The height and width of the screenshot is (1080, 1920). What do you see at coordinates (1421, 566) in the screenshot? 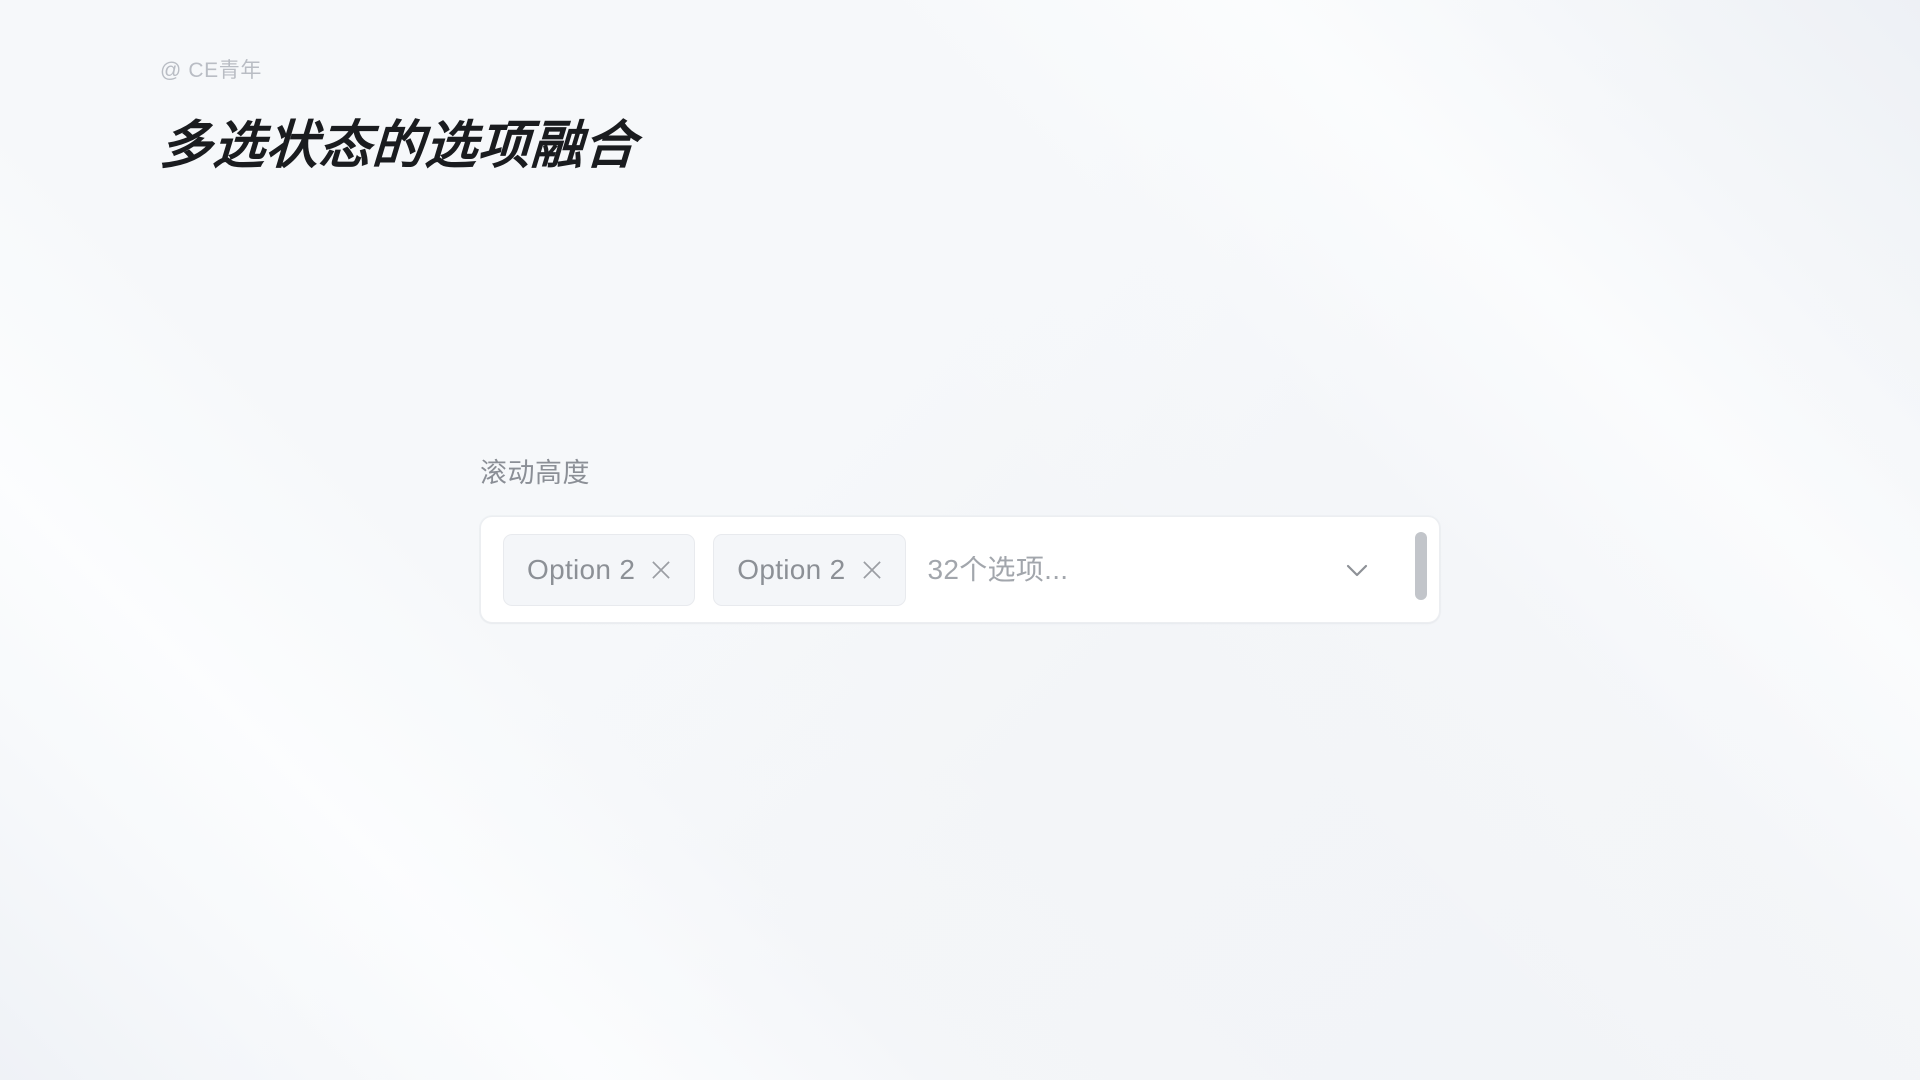
I see `scrollbar-thumb` at bounding box center [1421, 566].